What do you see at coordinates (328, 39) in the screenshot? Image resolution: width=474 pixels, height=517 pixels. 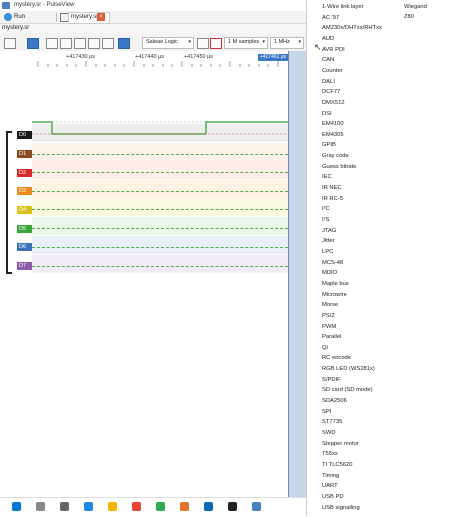 I see `decoder-item: AUD` at bounding box center [328, 39].